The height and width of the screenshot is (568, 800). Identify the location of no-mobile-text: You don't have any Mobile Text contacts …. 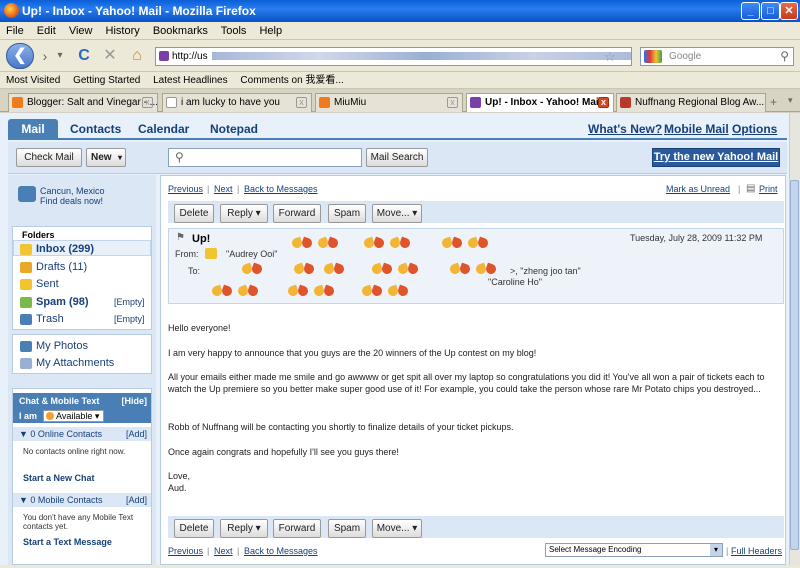
(78, 522).